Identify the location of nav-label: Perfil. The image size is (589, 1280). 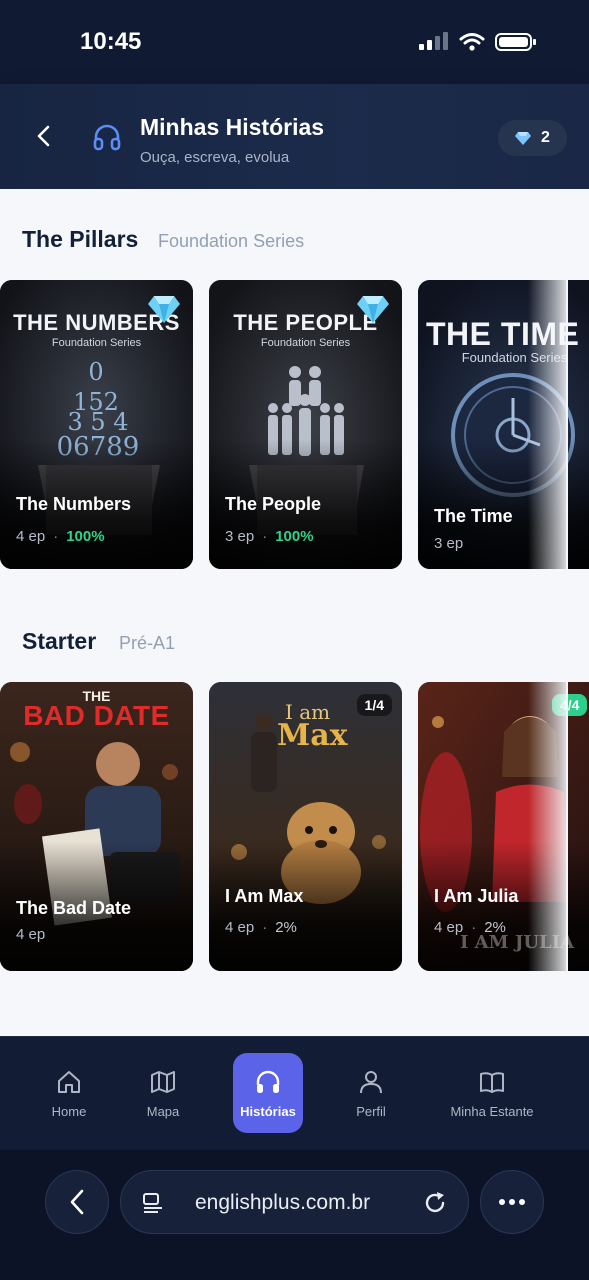
(371, 1111).